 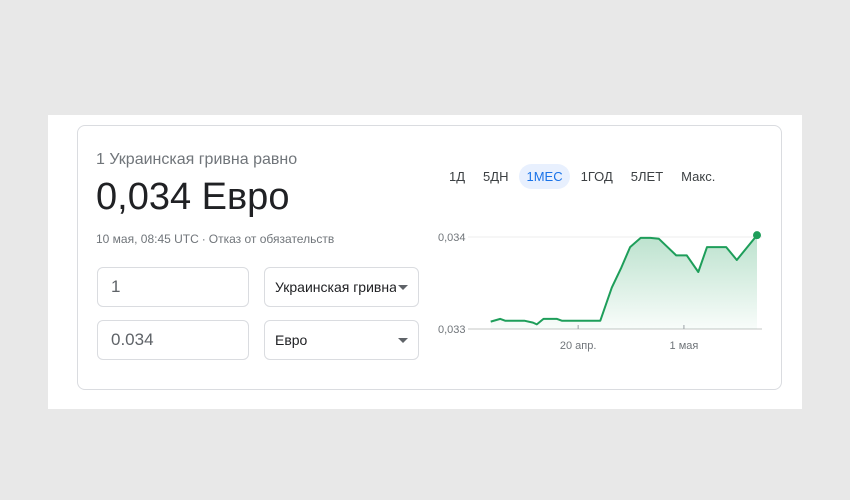 I want to click on exchange-rate-chart: 0,033 0,034 20 апр. 1 мая, so click(x=602, y=291).